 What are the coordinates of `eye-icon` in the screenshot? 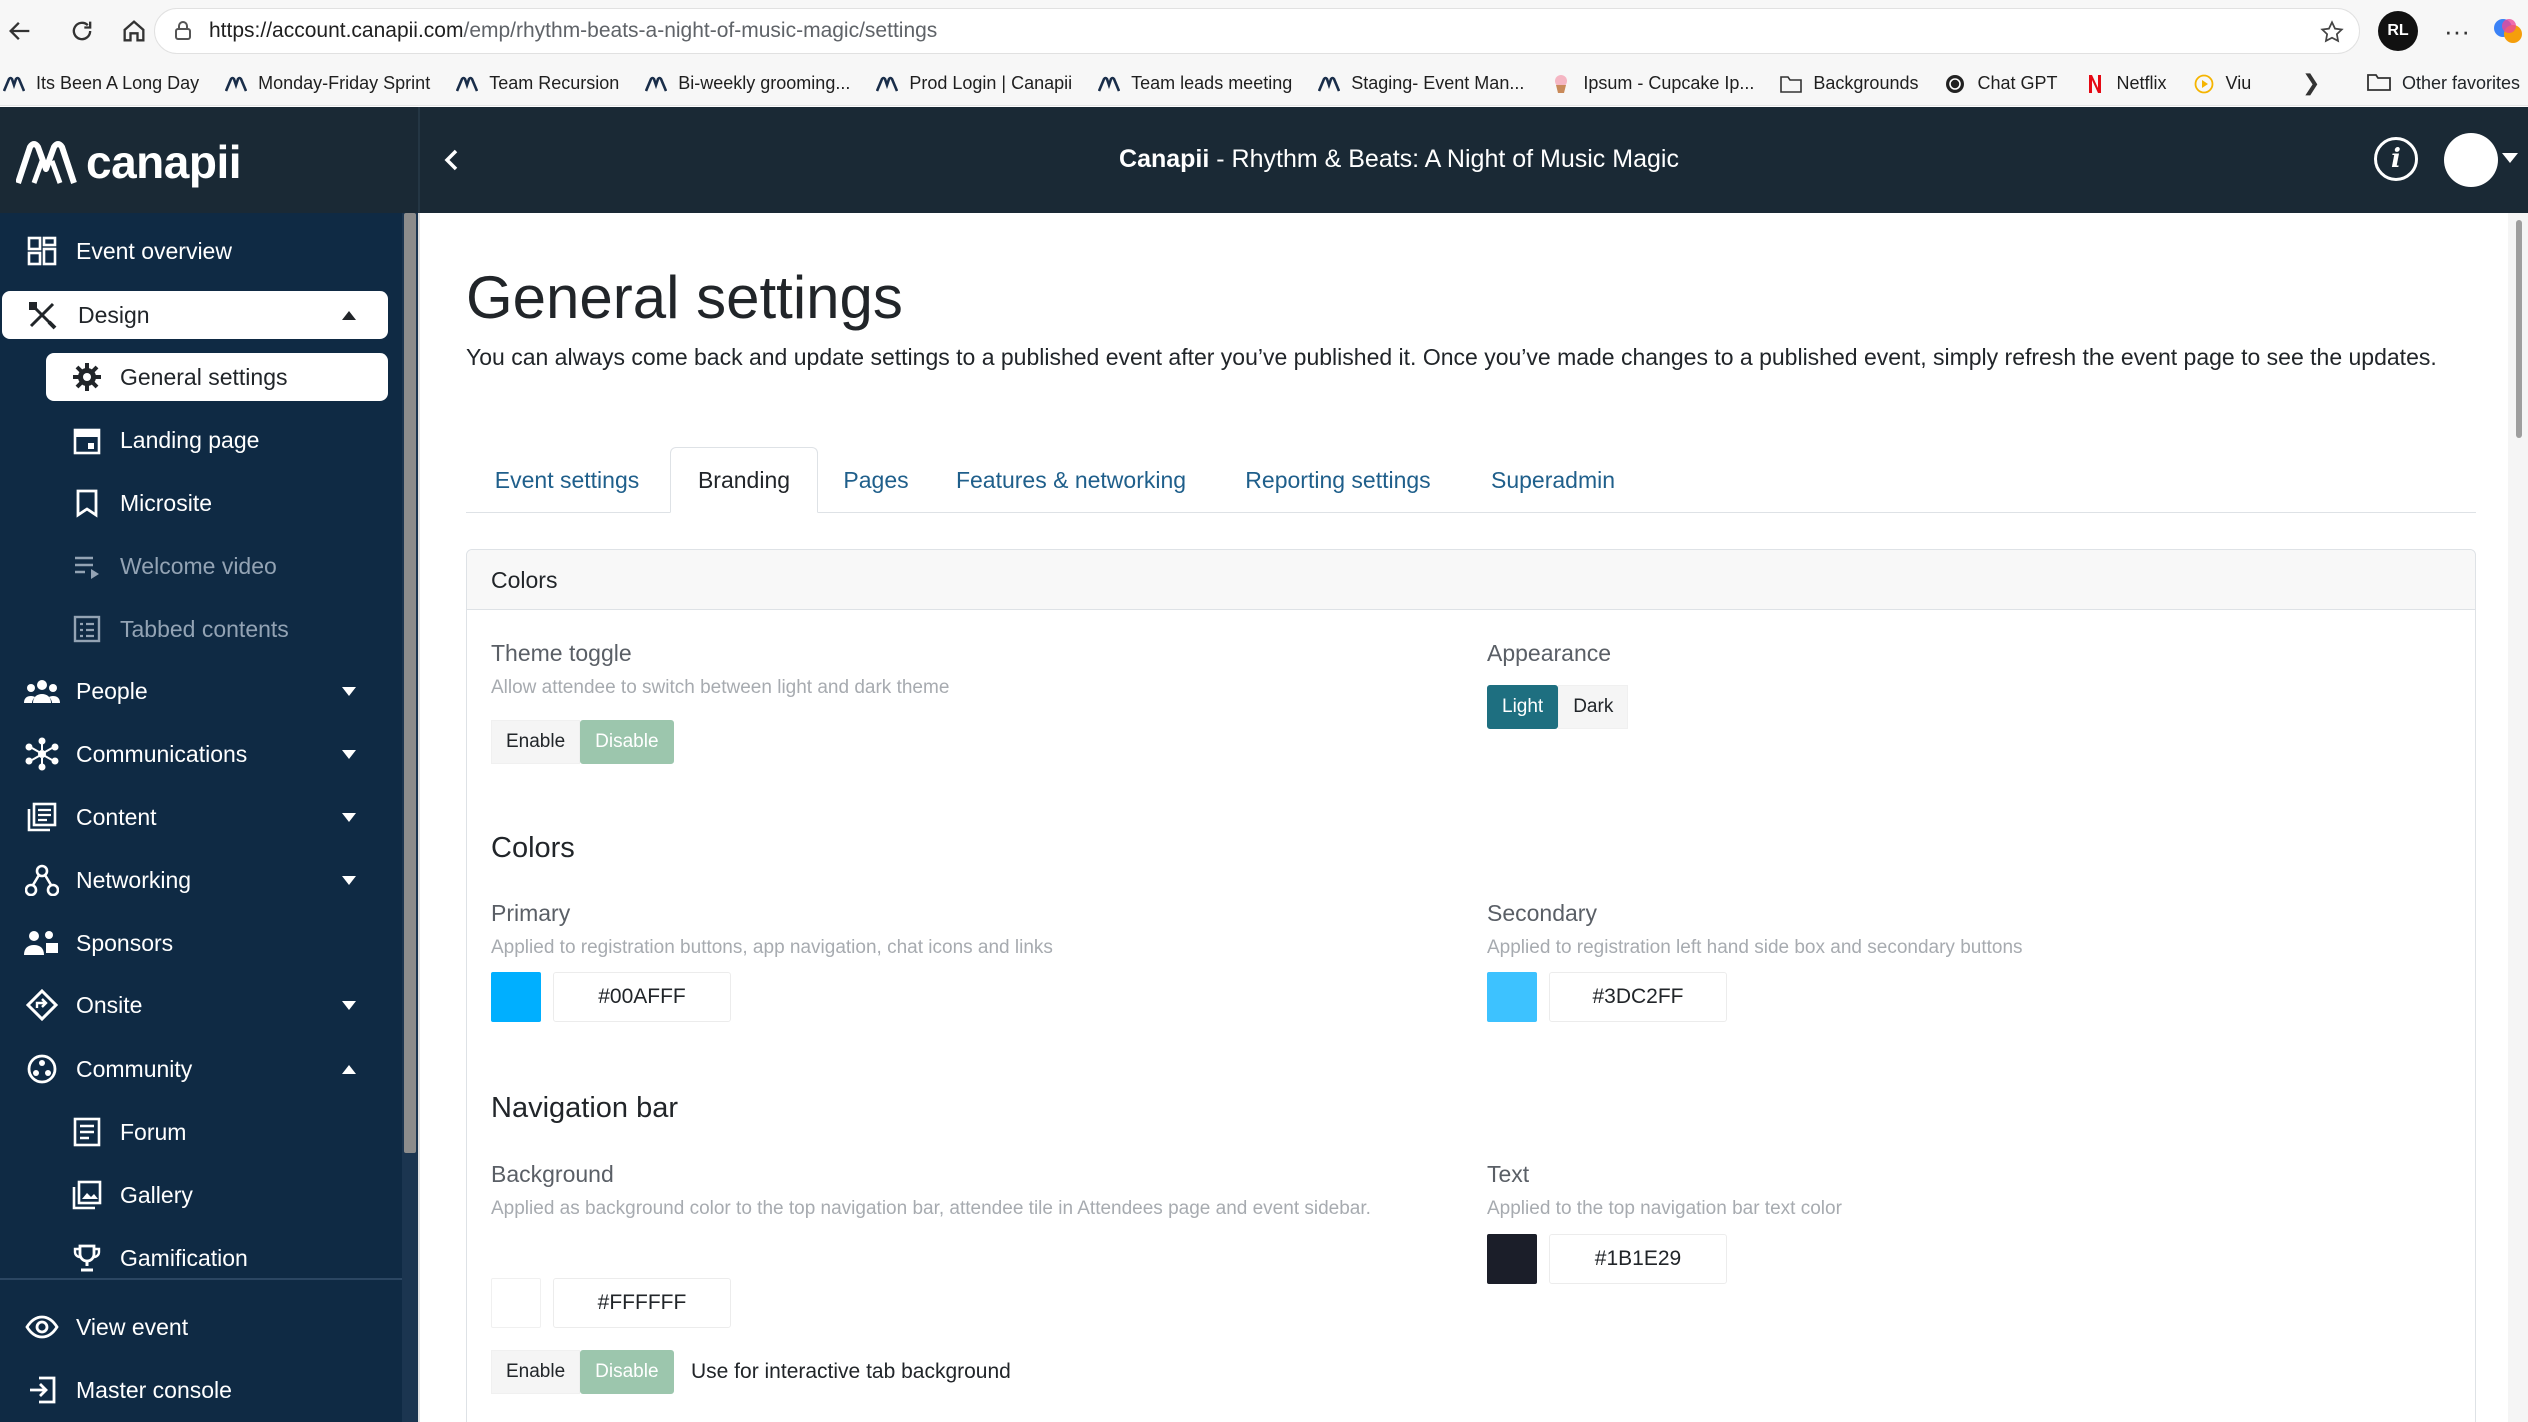 It's located at (42, 1327).